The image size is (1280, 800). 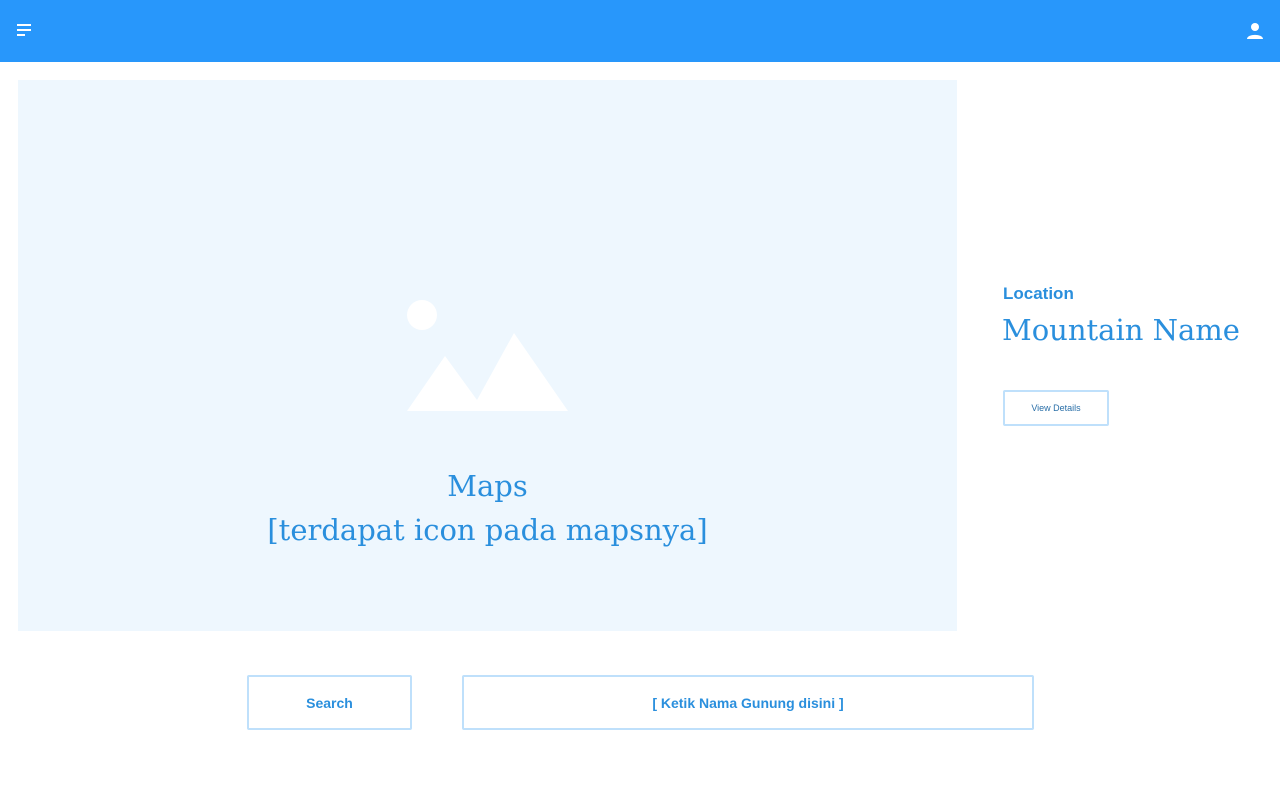 What do you see at coordinates (487, 508) in the screenshot?
I see `map-caption: Maps [terdapat icon pada mapsnya]` at bounding box center [487, 508].